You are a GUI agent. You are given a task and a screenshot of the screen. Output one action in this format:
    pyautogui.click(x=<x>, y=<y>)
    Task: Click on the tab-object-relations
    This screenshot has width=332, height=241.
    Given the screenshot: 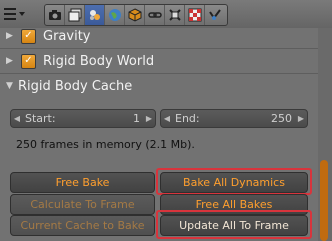 What is the action you would take?
    pyautogui.click(x=155, y=15)
    